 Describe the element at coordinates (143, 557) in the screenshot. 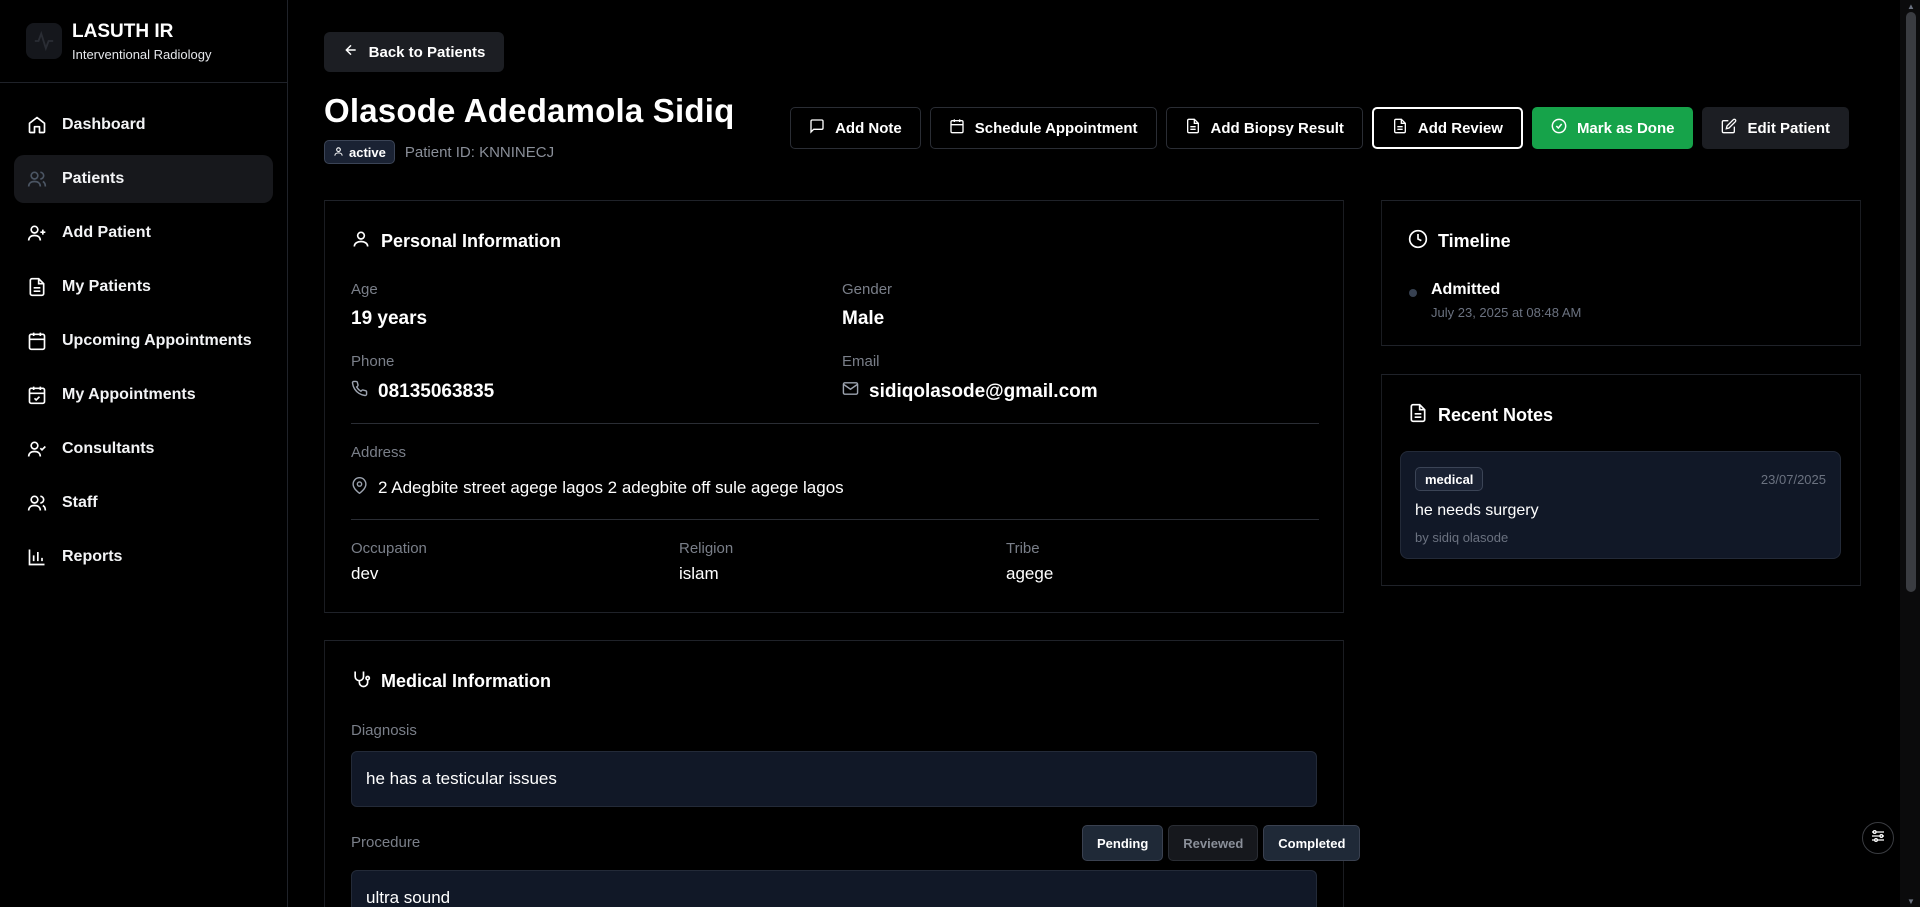

I see `sidebar-item-reports: Reports` at that location.